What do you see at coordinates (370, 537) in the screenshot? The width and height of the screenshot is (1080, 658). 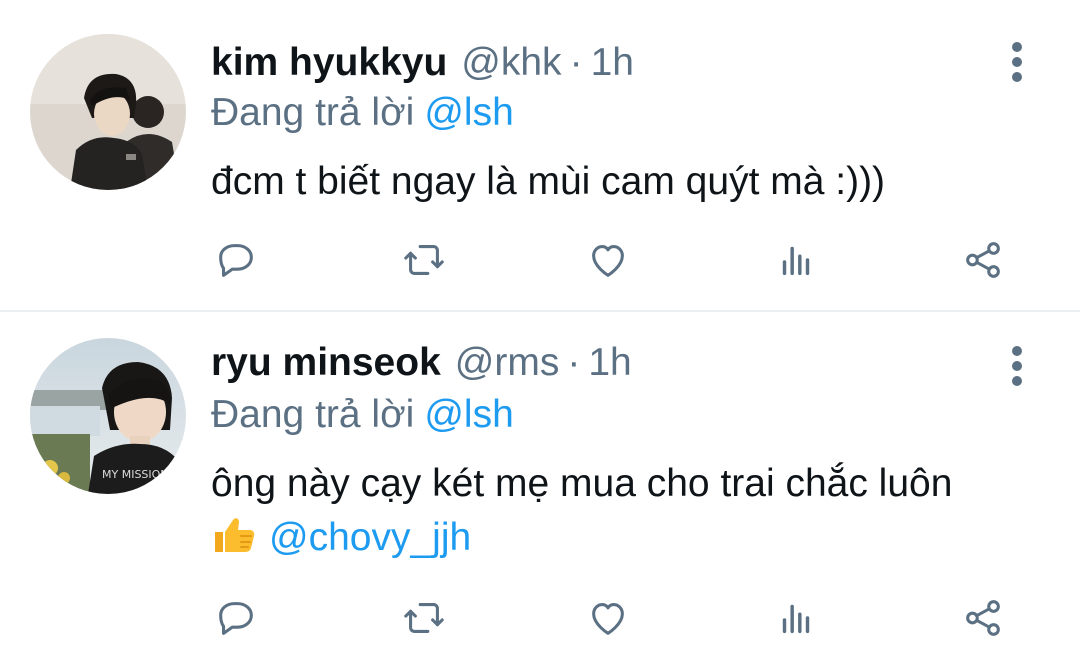 I see `text-mention: @chovy_jjh` at bounding box center [370, 537].